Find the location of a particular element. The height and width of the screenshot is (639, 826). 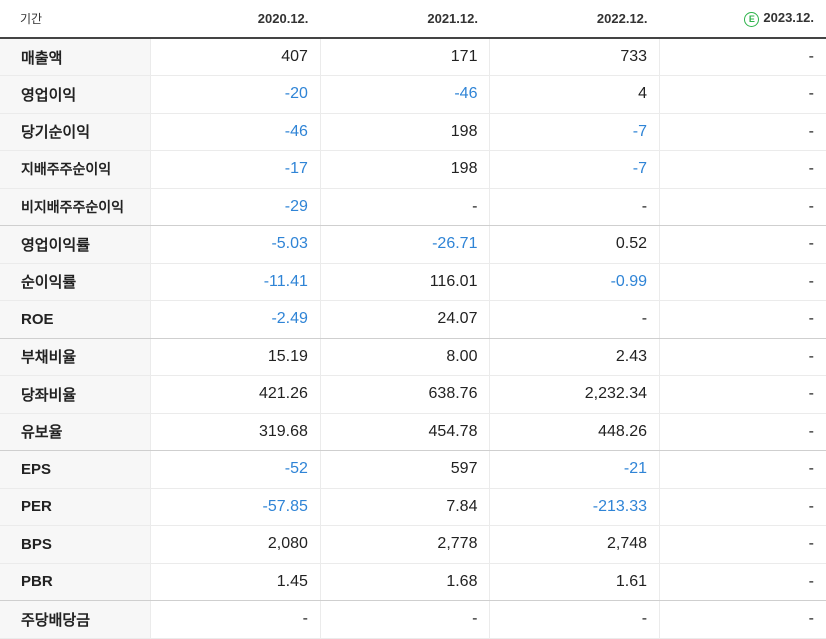

table-cell: 1.68 is located at coordinates (404, 582).